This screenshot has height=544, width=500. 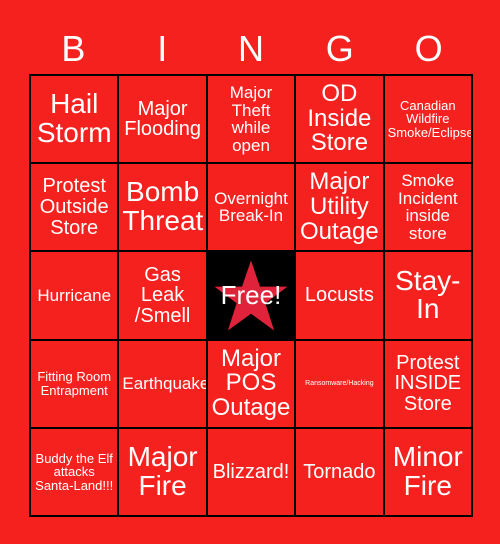 I want to click on bingo-cell-label: Stay-In, so click(x=428, y=294).